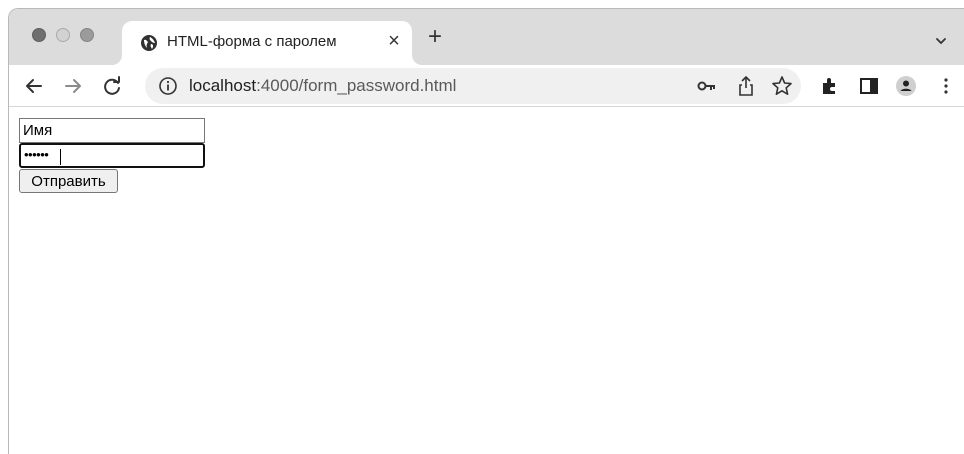 This screenshot has width=964, height=454. What do you see at coordinates (87, 35) in the screenshot?
I see `traffic-light-maximize-icon` at bounding box center [87, 35].